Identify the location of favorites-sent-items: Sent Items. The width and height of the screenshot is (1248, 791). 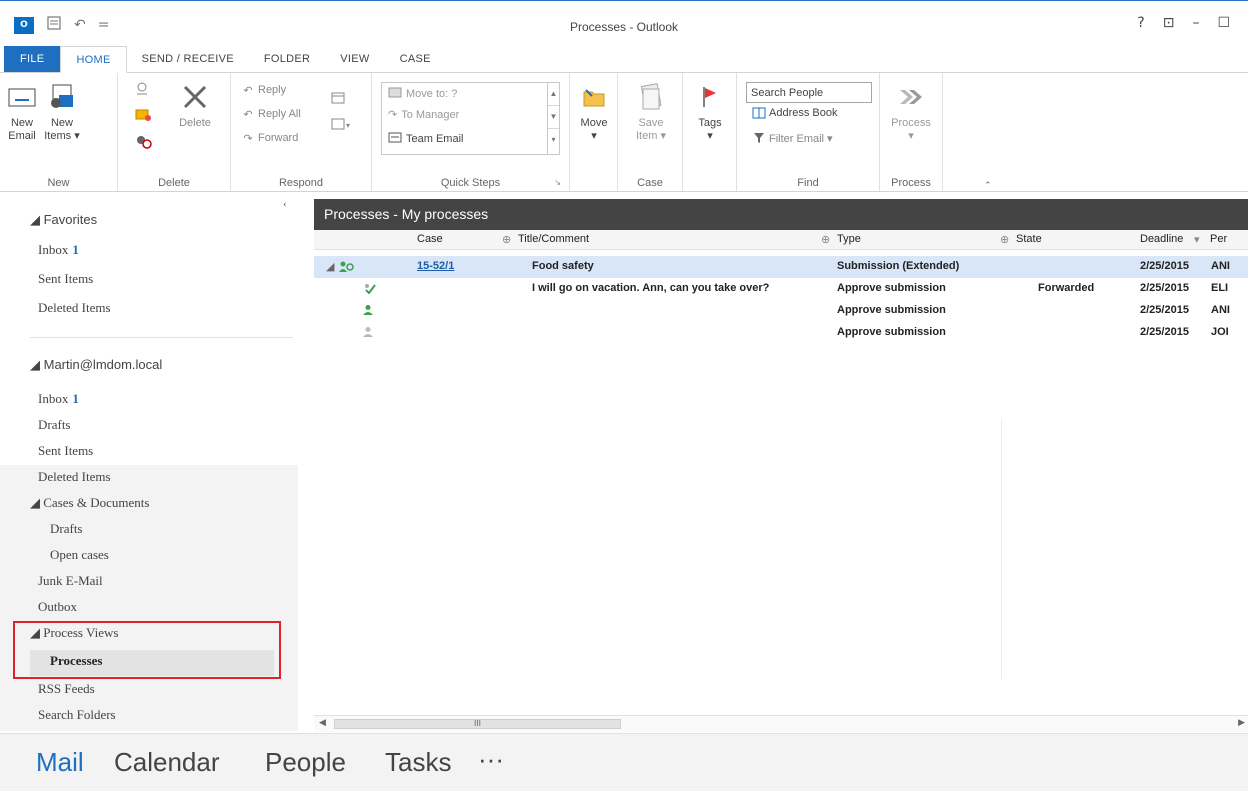
(65, 279).